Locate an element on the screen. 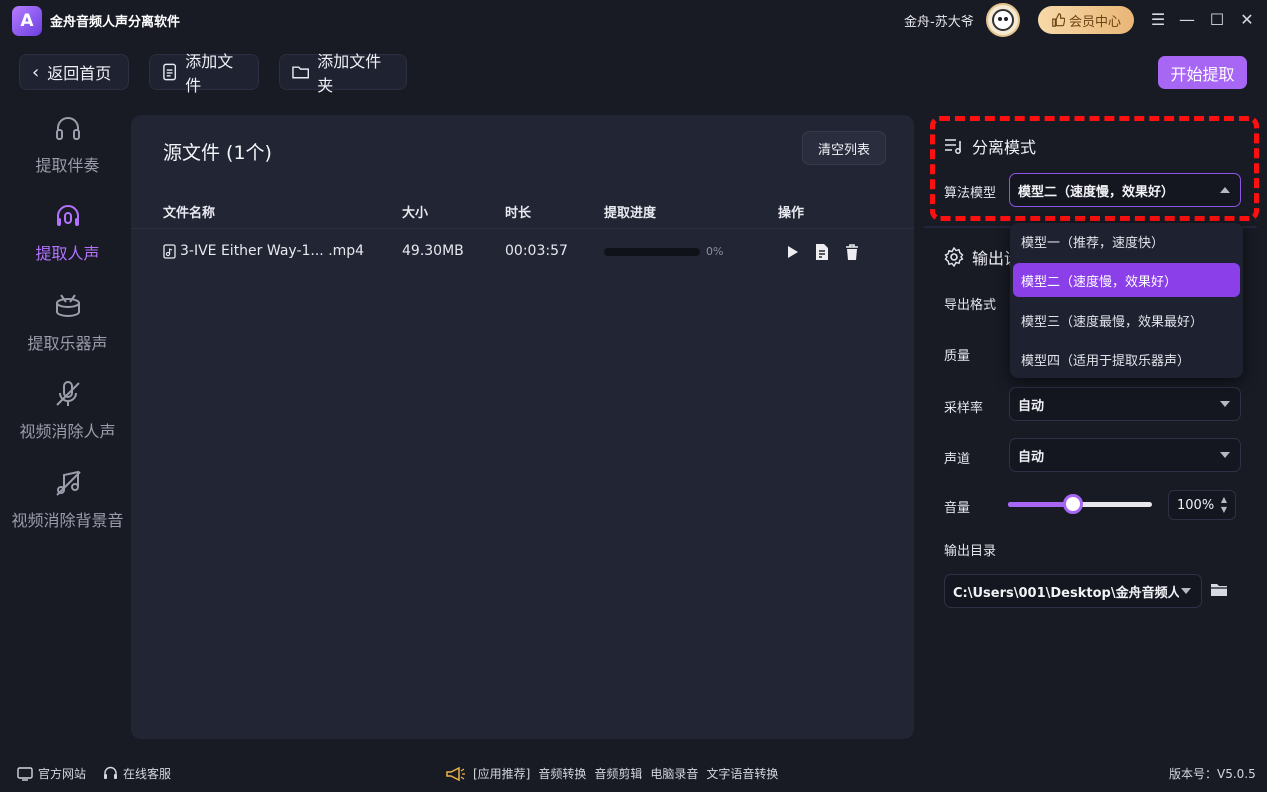 Image resolution: width=1267 pixels, height=792 pixels. online-support-link: 在线客服 is located at coordinates (137, 773).